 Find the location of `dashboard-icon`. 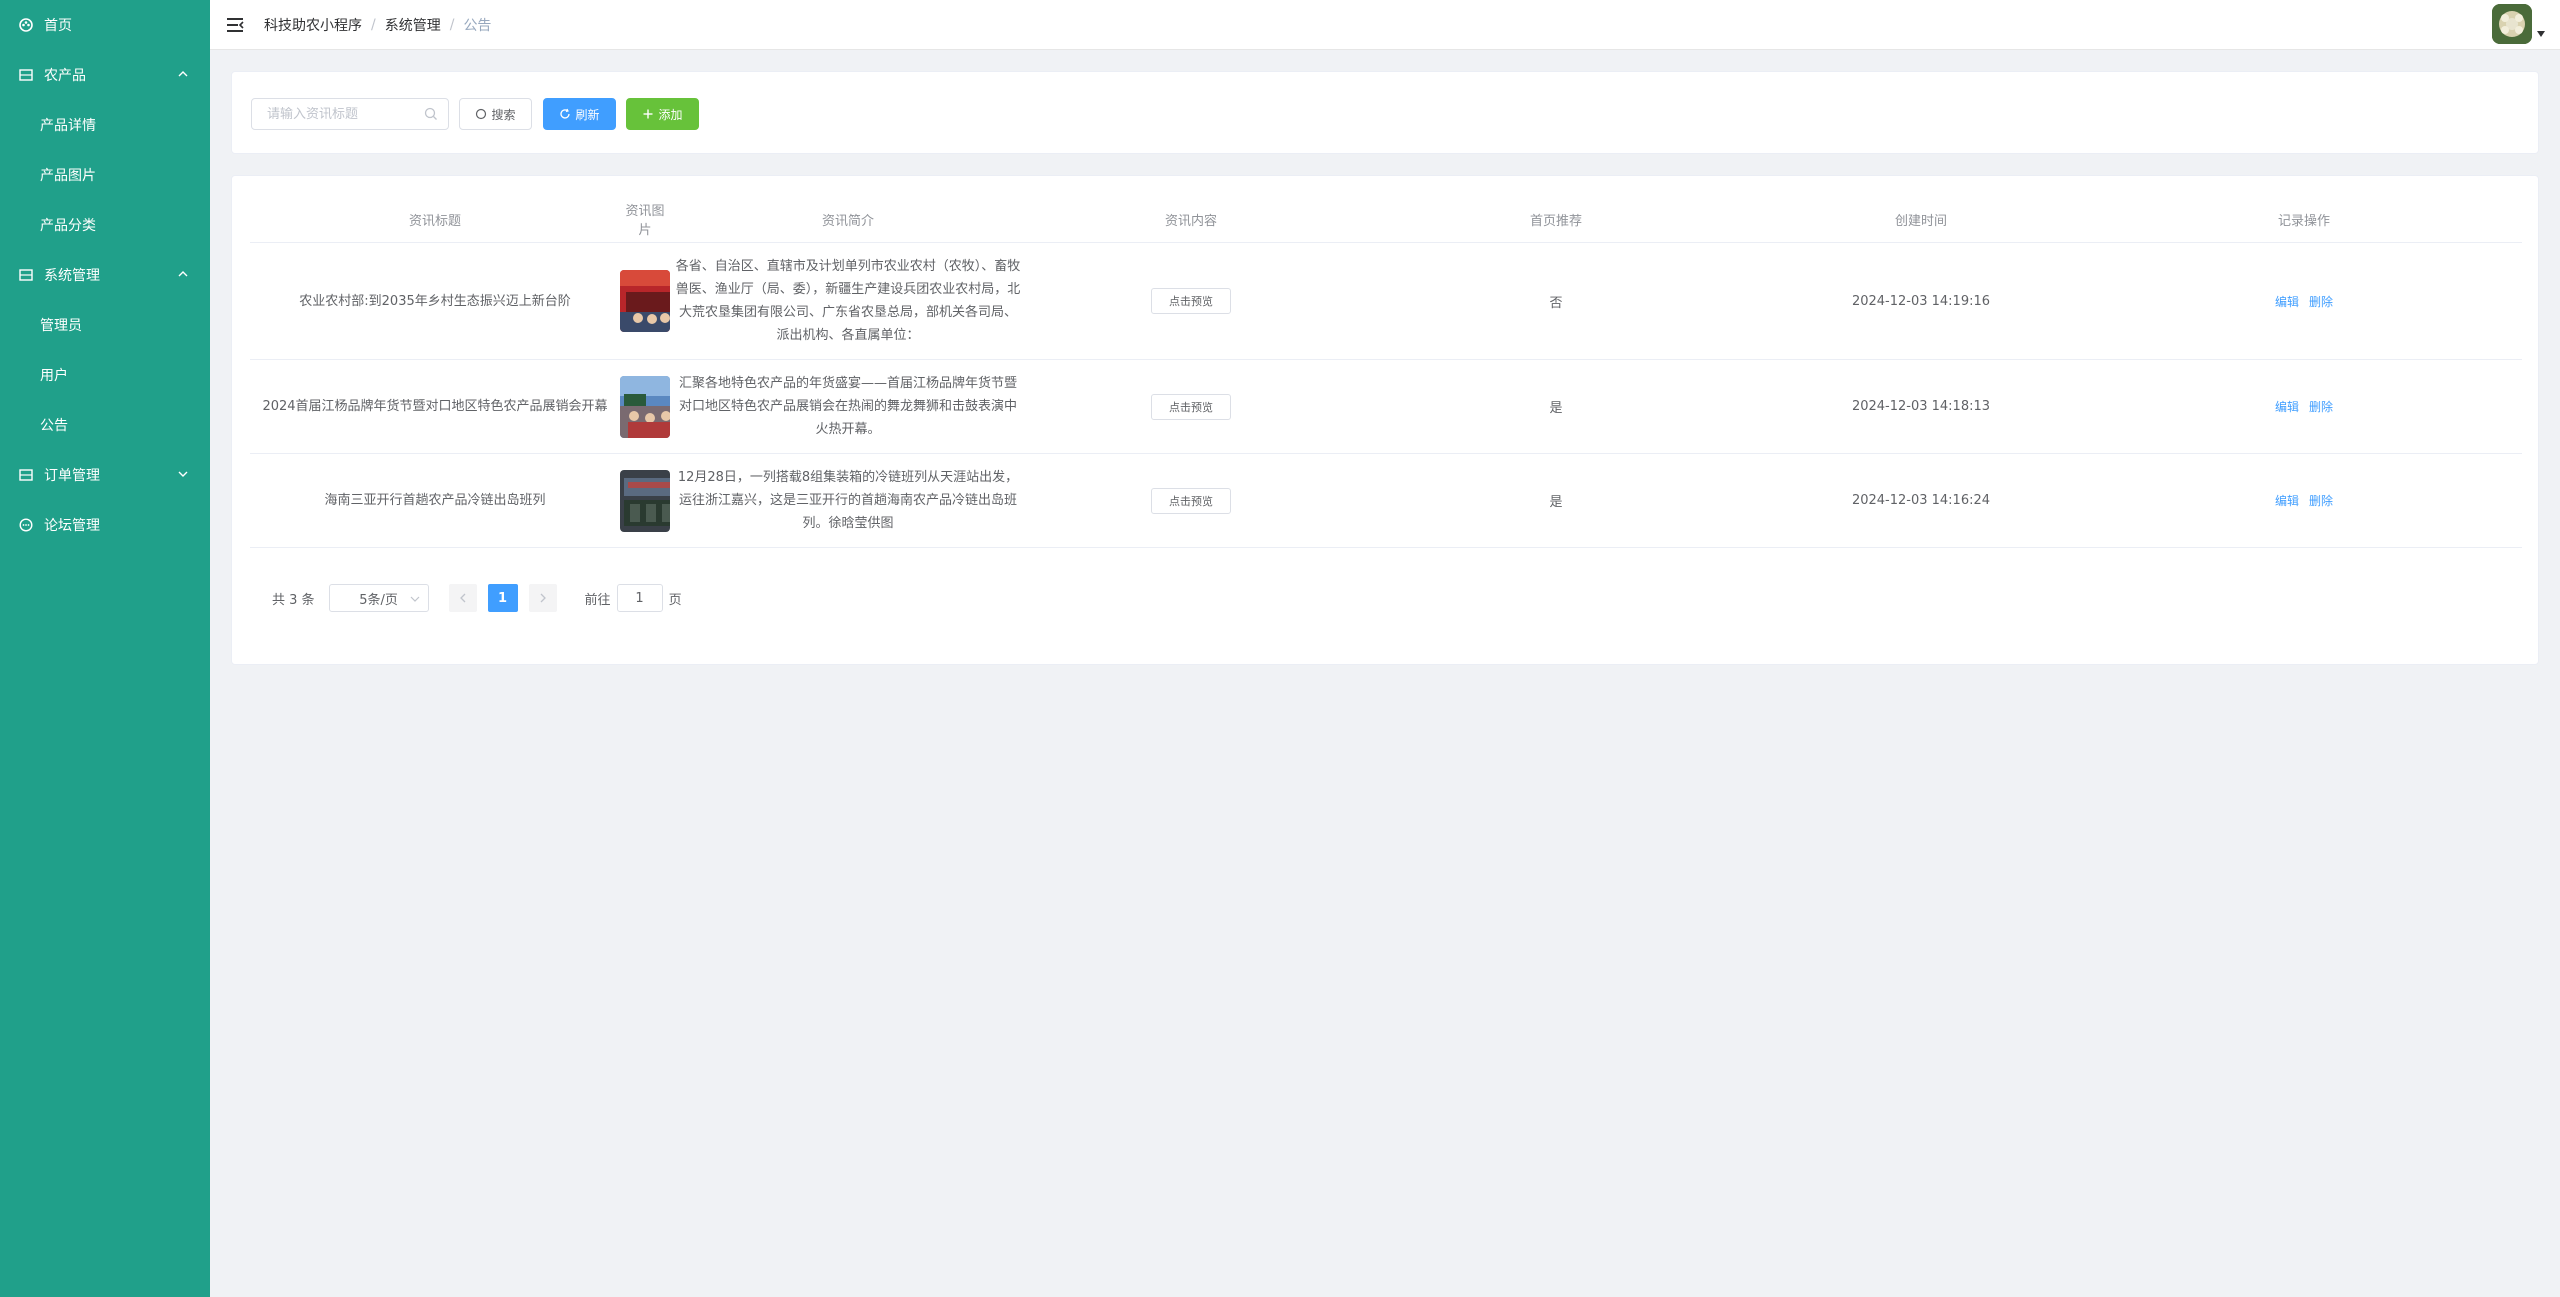

dashboard-icon is located at coordinates (26, 25).